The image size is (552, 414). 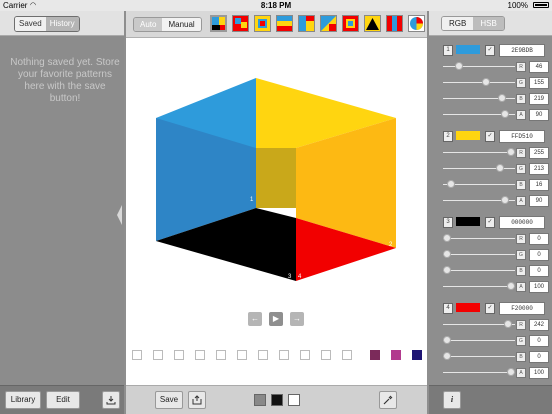 What do you see at coordinates (522, 222) in the screenshot?
I see `hex-input: 000000` at bounding box center [522, 222].